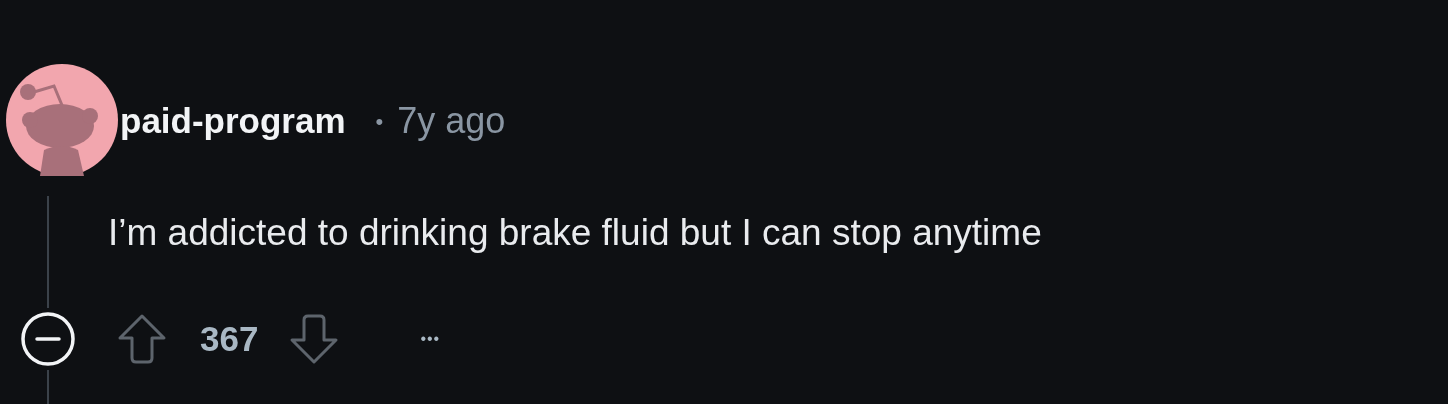 Image resolution: width=1448 pixels, height=404 pixels. Describe the element at coordinates (233, 121) in the screenshot. I see `username: paid-program` at that location.